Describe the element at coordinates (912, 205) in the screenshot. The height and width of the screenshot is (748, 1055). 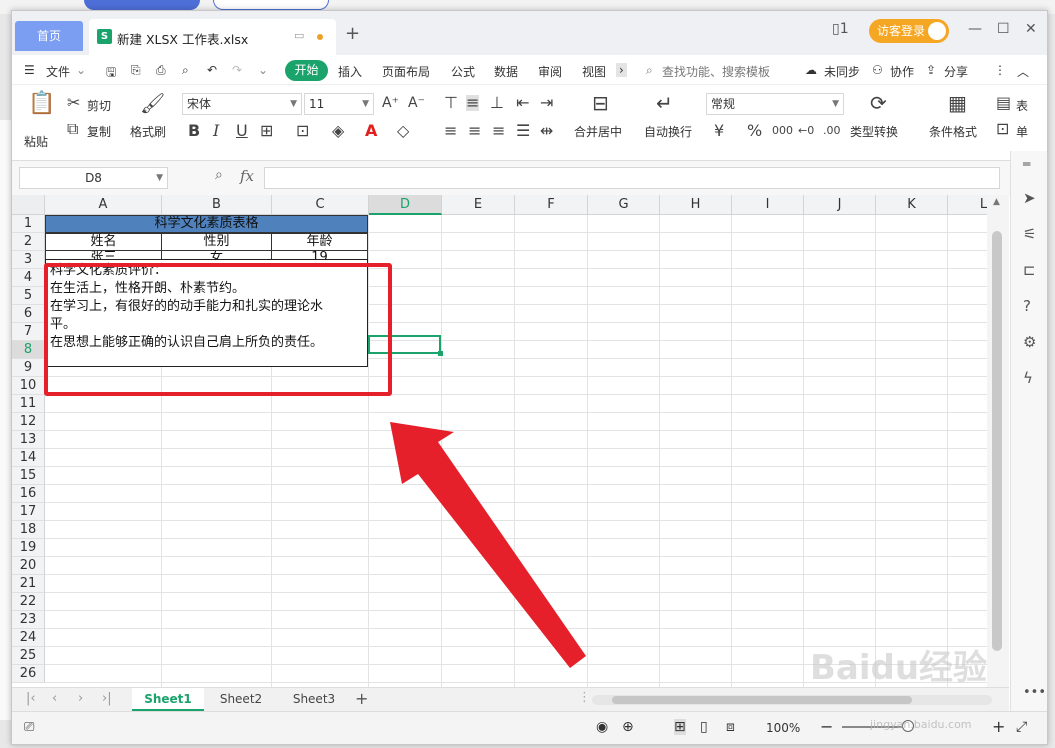
I see `column-header-k: K` at that location.